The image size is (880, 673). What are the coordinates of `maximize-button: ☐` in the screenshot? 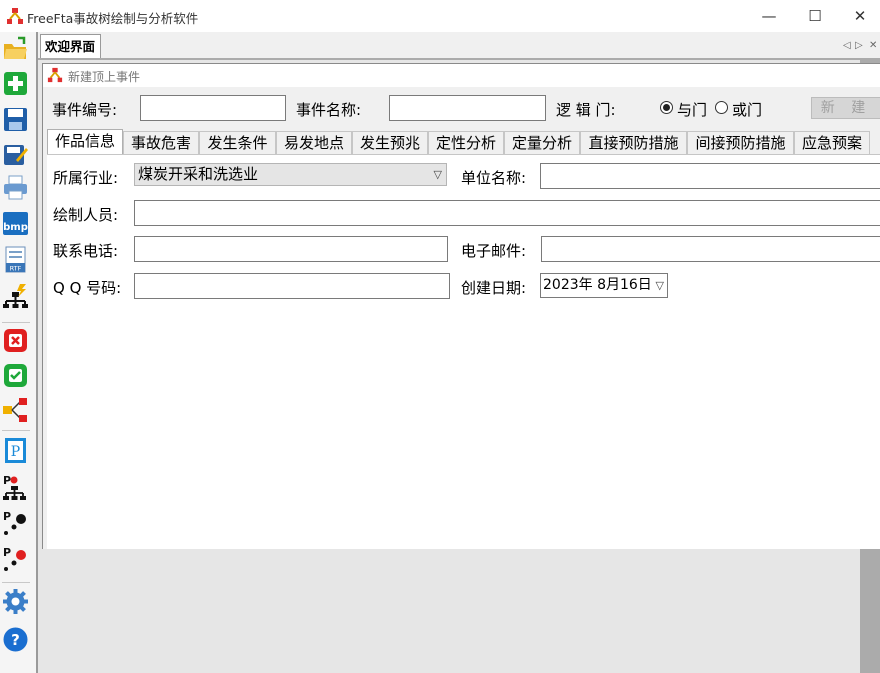 It's located at (815, 16).